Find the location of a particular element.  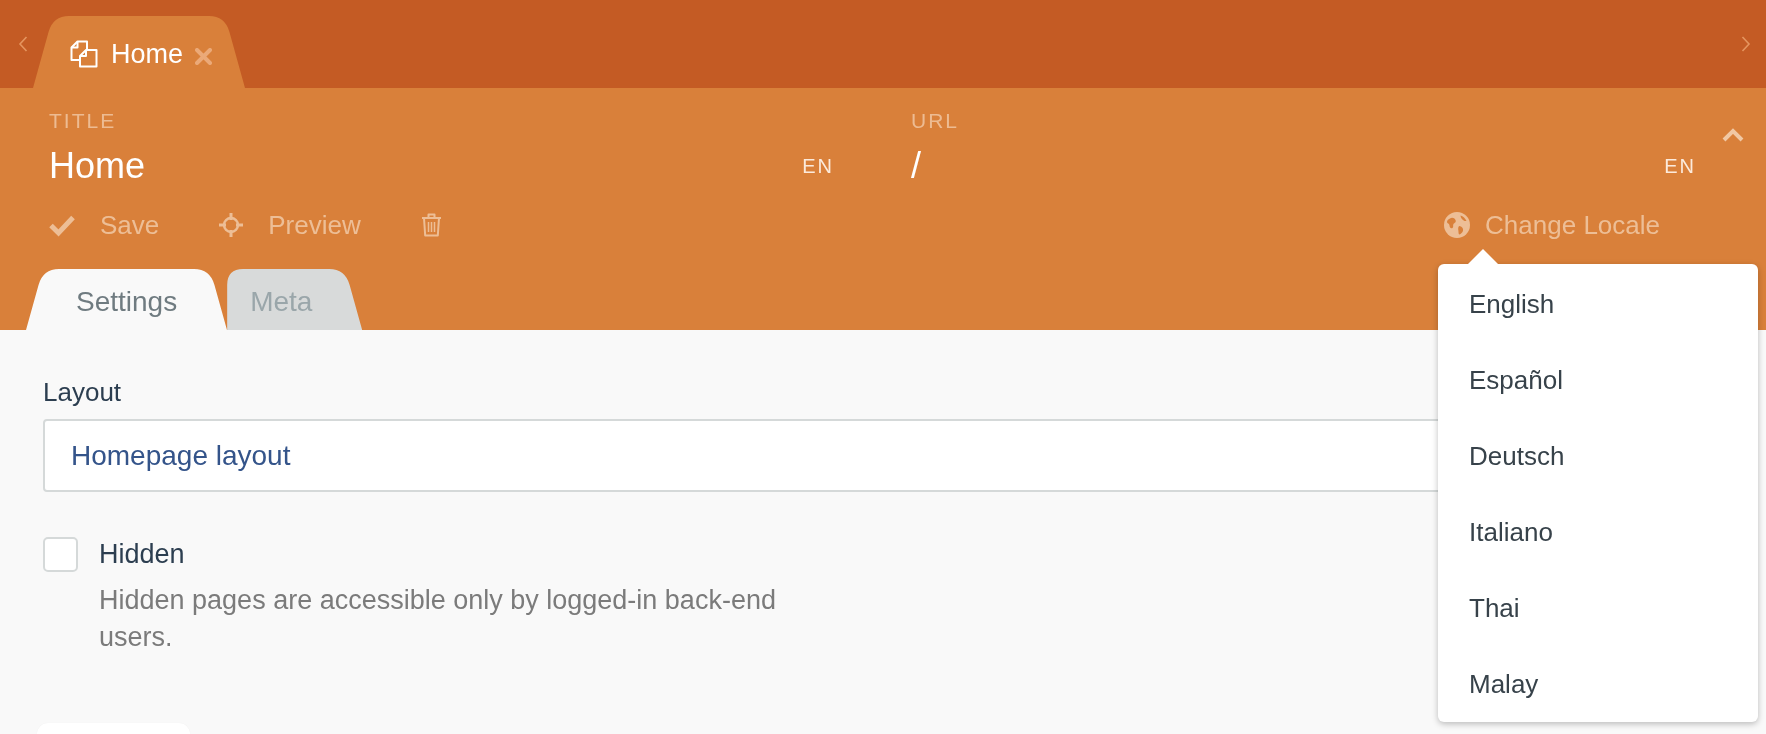

pages-icon is located at coordinates (84, 54).